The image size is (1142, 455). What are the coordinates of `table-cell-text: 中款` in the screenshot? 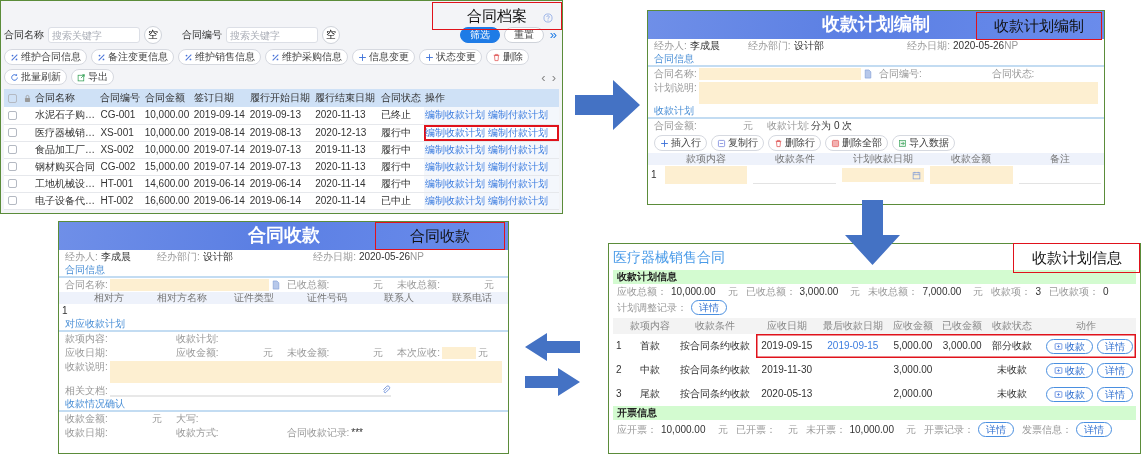 It's located at (650, 370).